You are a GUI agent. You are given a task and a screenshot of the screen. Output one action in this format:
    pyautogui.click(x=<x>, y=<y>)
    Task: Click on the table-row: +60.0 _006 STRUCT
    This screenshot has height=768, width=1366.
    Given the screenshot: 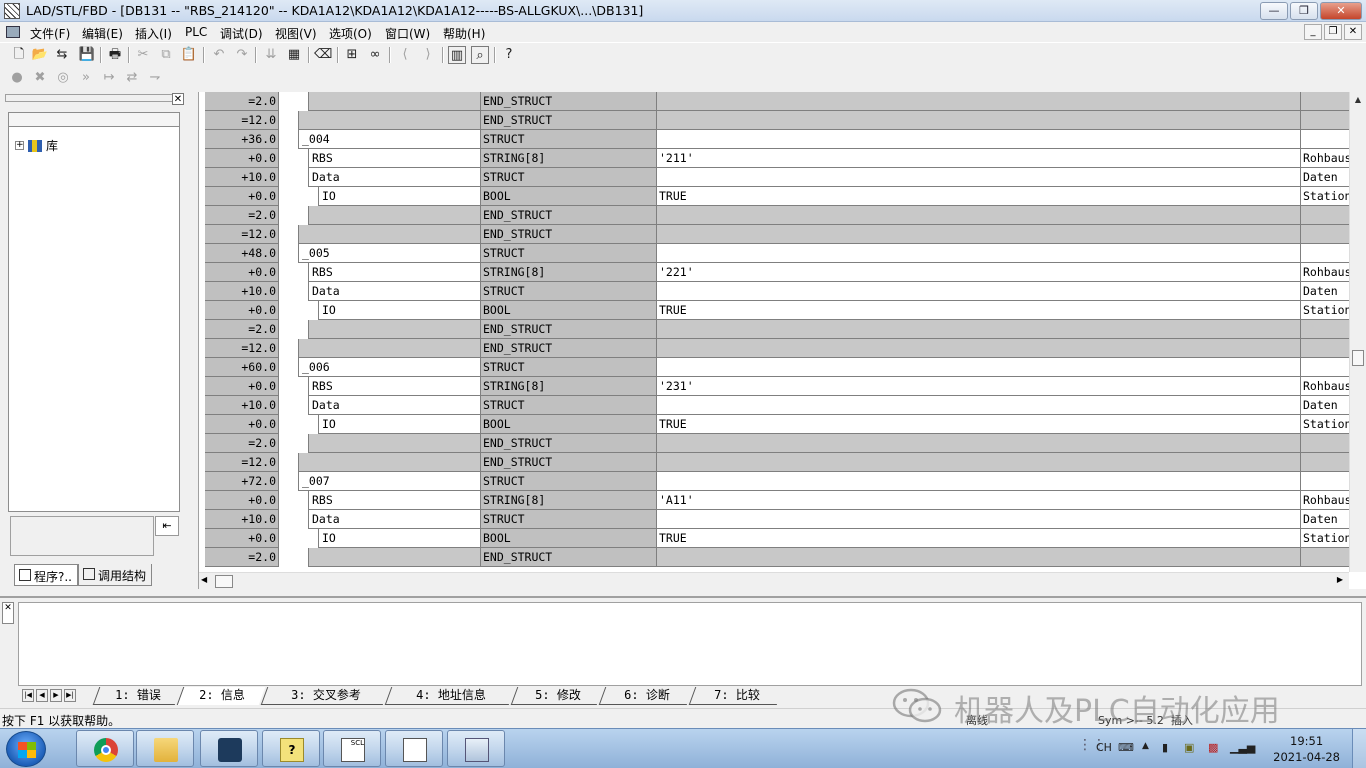 What is the action you would take?
    pyautogui.click(x=777, y=367)
    